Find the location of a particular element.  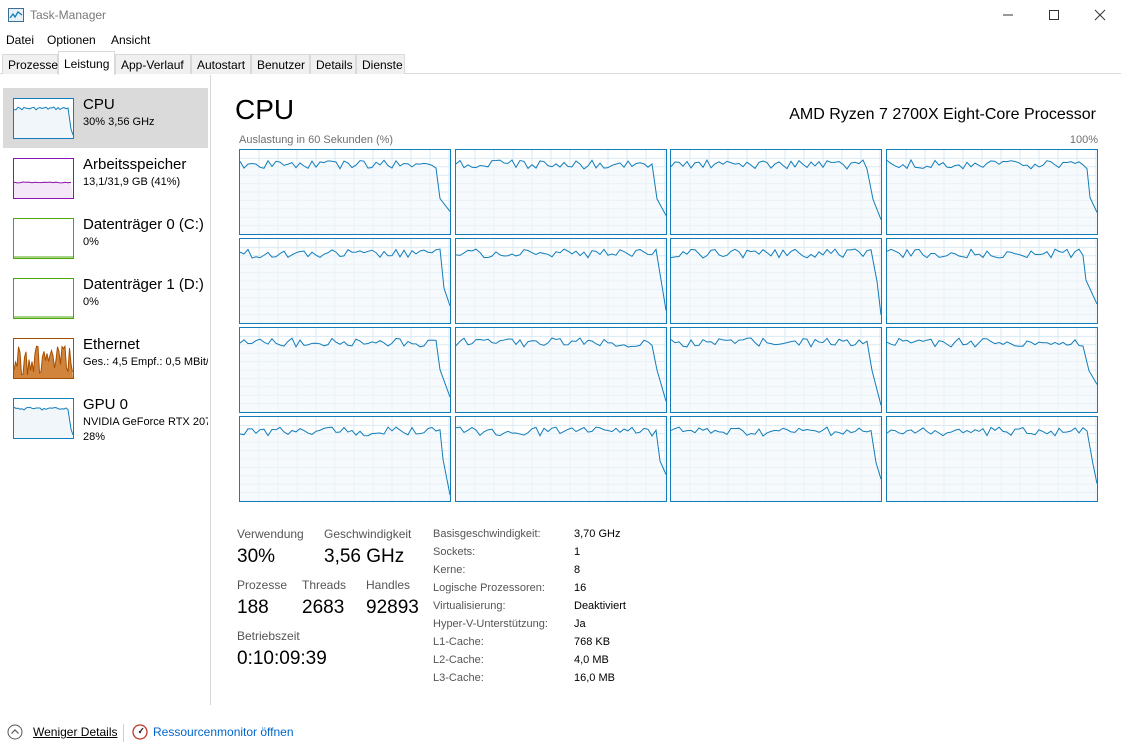

disk-1-mini-graph is located at coordinates (43, 298).